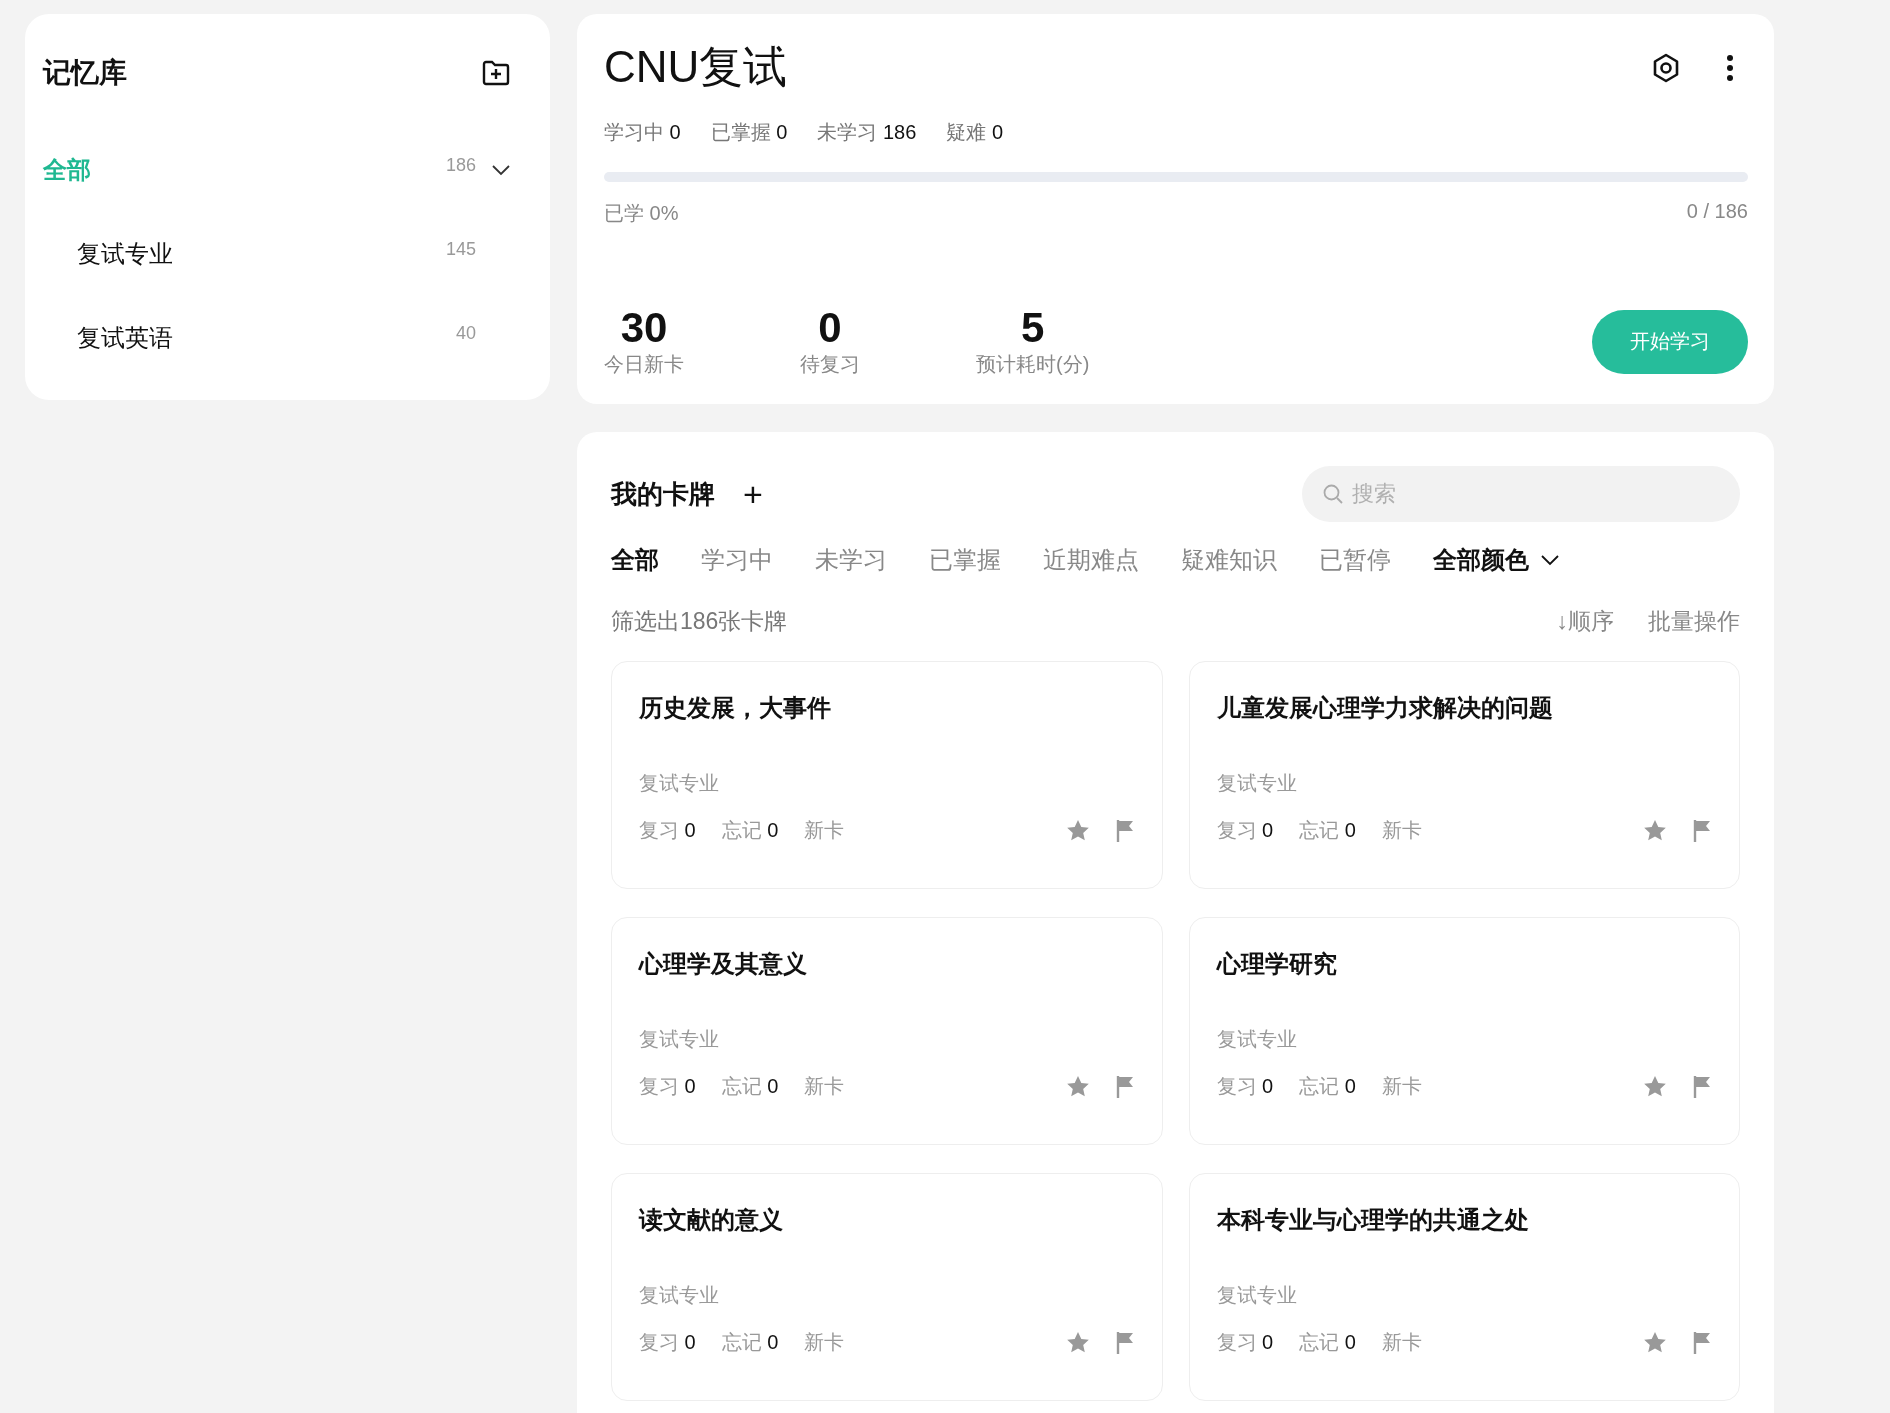 The width and height of the screenshot is (1890, 1413). What do you see at coordinates (699, 621) in the screenshot?
I see `result-count: 筛选出186张卡牌` at bounding box center [699, 621].